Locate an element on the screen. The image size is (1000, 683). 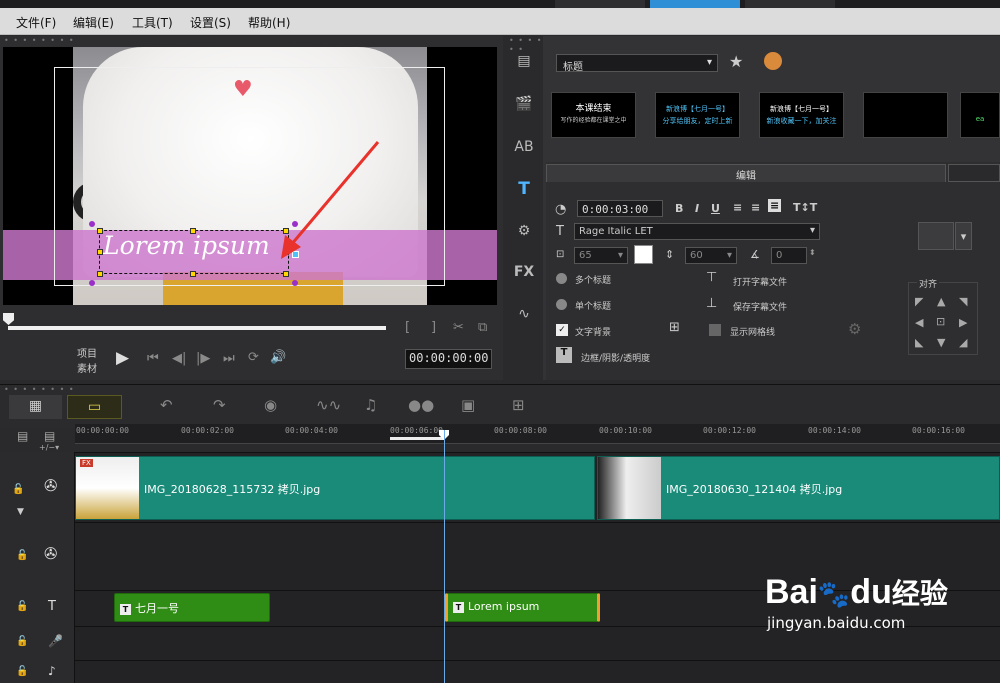
video-clip: IMG_20180630_121404 拷贝.jpg is located at coordinates (798, 488).